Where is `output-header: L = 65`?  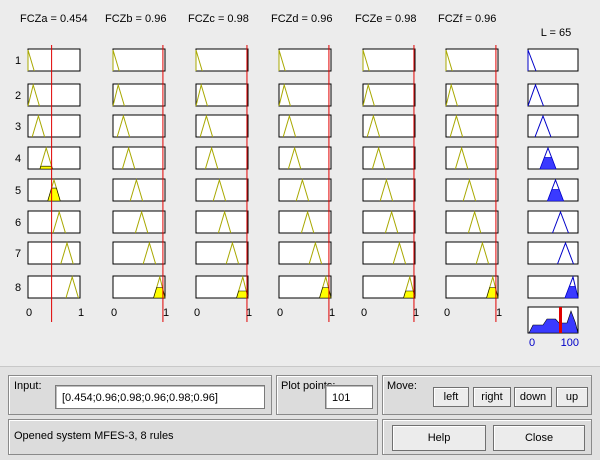
output-header: L = 65 is located at coordinates (556, 33).